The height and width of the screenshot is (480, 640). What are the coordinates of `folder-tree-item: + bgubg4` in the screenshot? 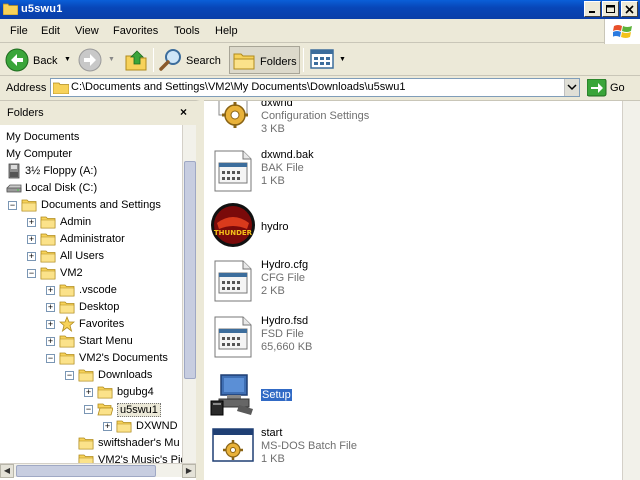 It's located at (91, 392).